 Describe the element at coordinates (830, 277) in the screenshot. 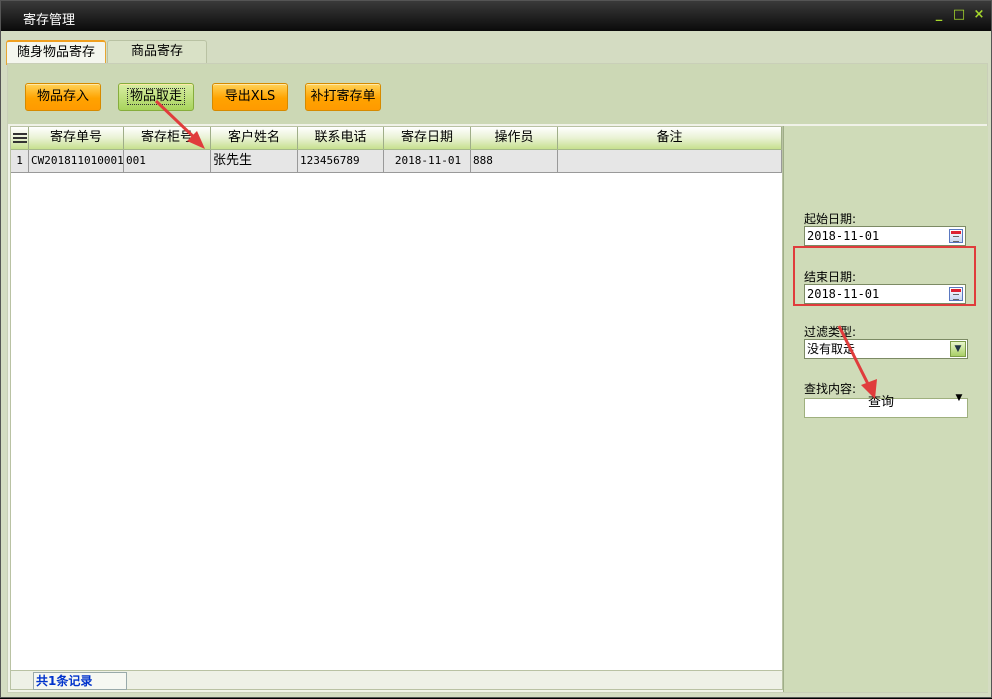

I see `end-date-label: 结束日期:` at that location.